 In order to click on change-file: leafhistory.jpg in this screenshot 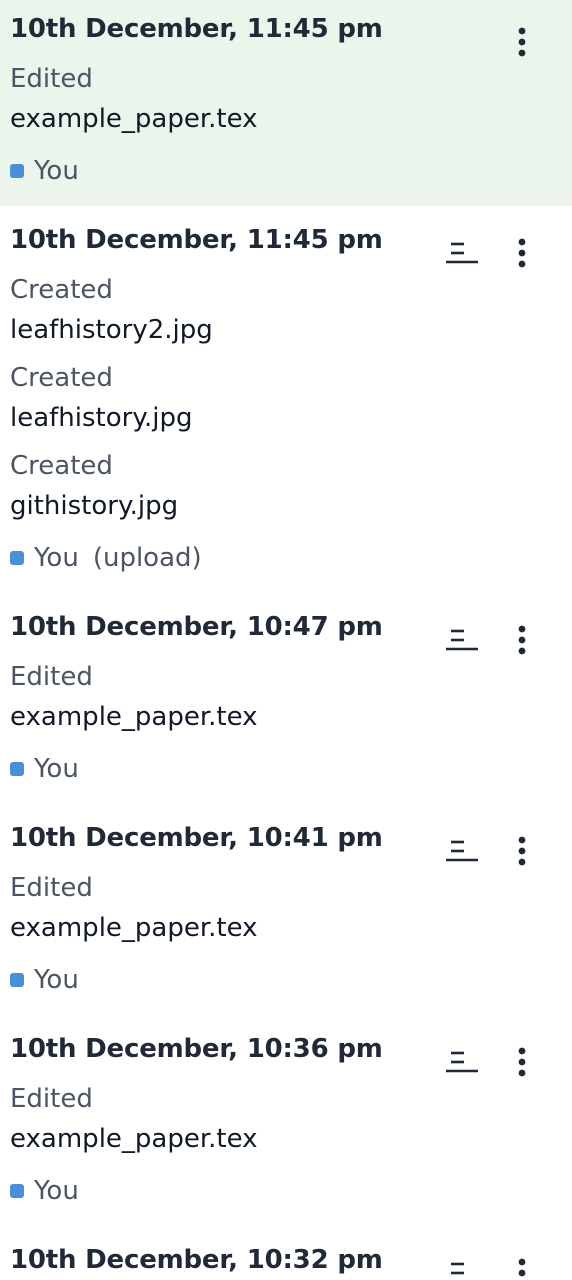, I will do `click(101, 418)`.